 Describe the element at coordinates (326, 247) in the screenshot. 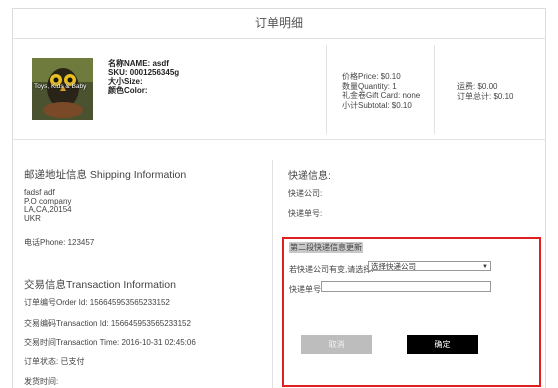

I see `update-form-title: 第二段快递信息更新` at that location.